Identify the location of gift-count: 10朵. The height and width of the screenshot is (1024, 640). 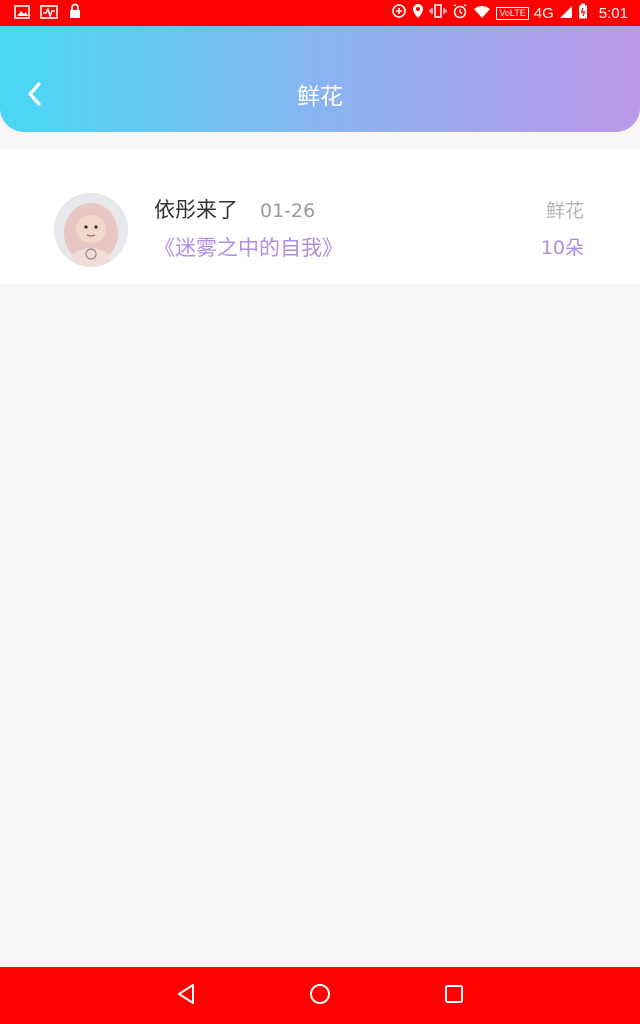
(562, 248).